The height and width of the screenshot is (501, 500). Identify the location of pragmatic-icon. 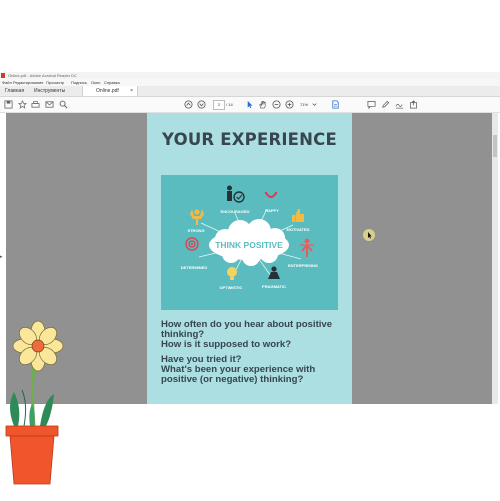
(274, 272).